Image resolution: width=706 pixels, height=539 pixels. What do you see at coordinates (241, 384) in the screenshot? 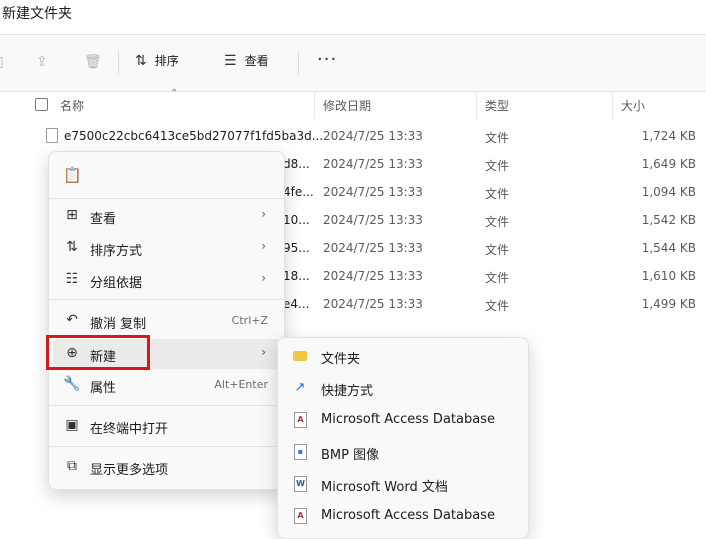
I see `menu-shortcut: Alt+Enter` at bounding box center [241, 384].